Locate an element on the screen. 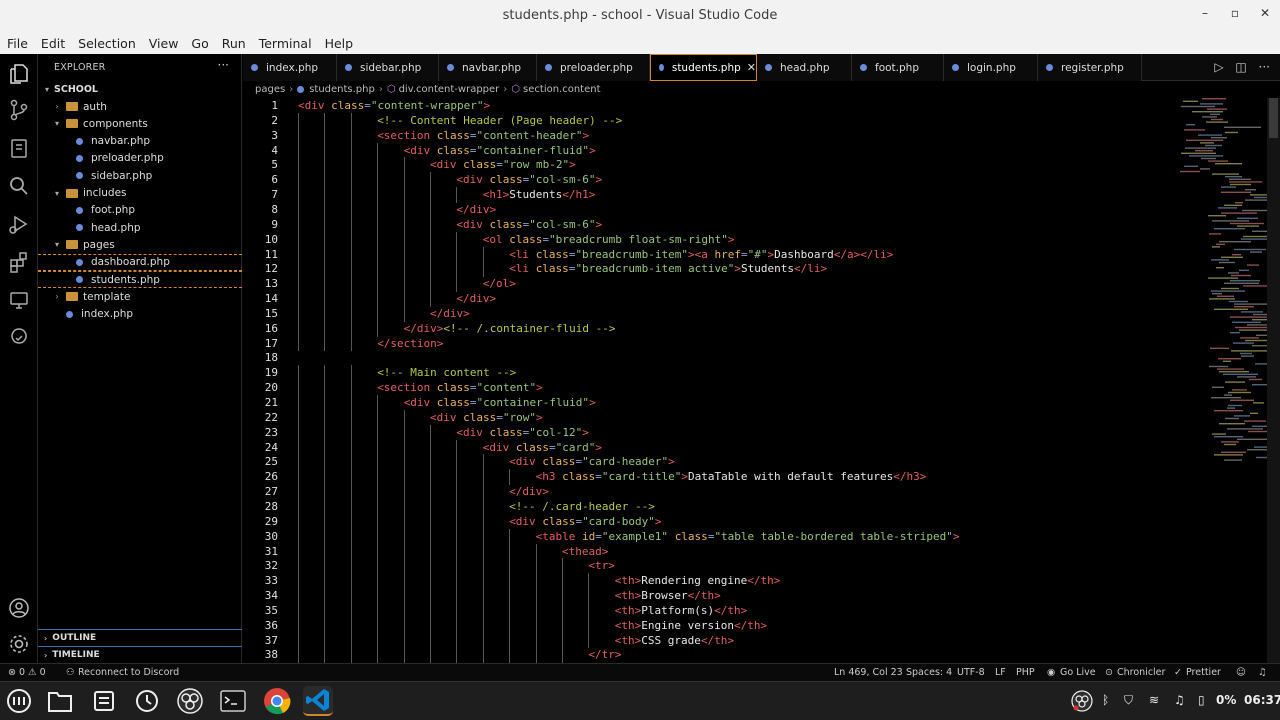 Image resolution: width=1280 pixels, height=720 pixels. shield-icon: ⛉ is located at coordinates (1128, 700).